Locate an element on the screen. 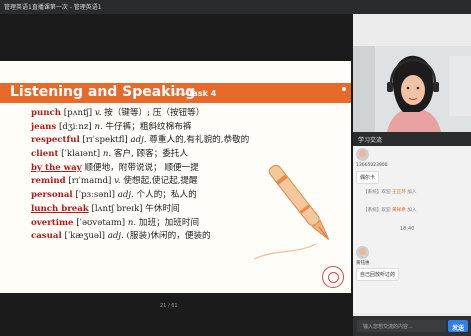 The height and width of the screenshot is (336, 471). message-username: 黄钰惠 is located at coordinates (363, 263).